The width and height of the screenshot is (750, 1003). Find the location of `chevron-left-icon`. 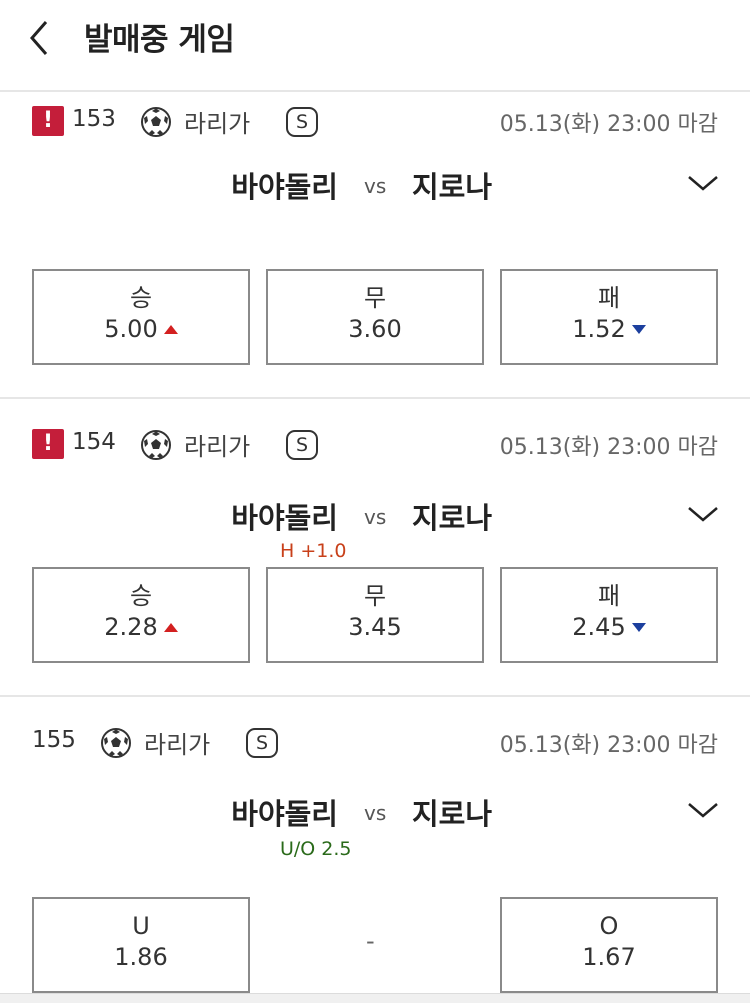

chevron-left-icon is located at coordinates (39, 38).